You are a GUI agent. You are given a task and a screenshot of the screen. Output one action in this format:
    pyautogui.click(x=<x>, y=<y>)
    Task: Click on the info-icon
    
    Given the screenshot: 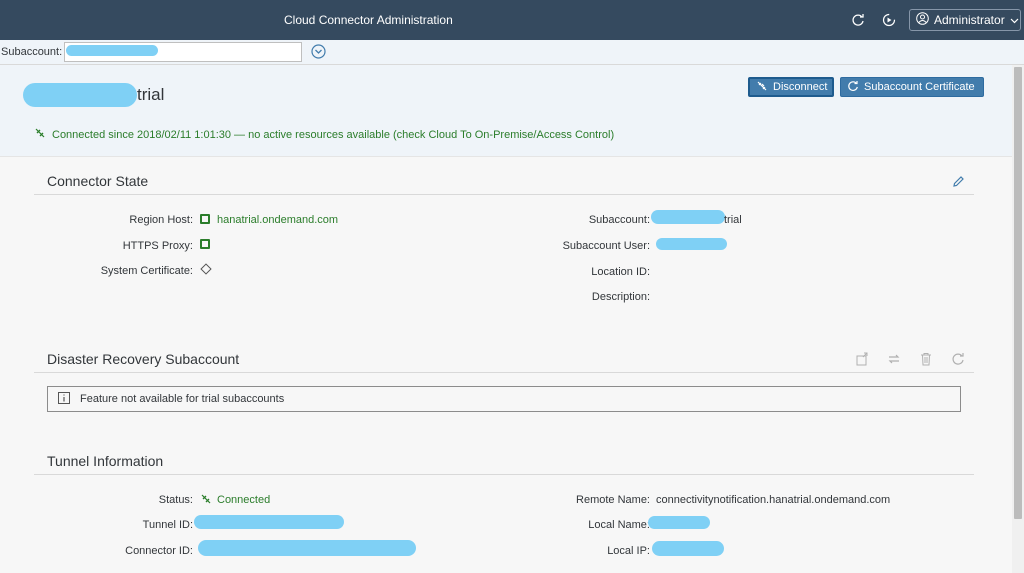 What is the action you would take?
    pyautogui.click(x=64, y=399)
    